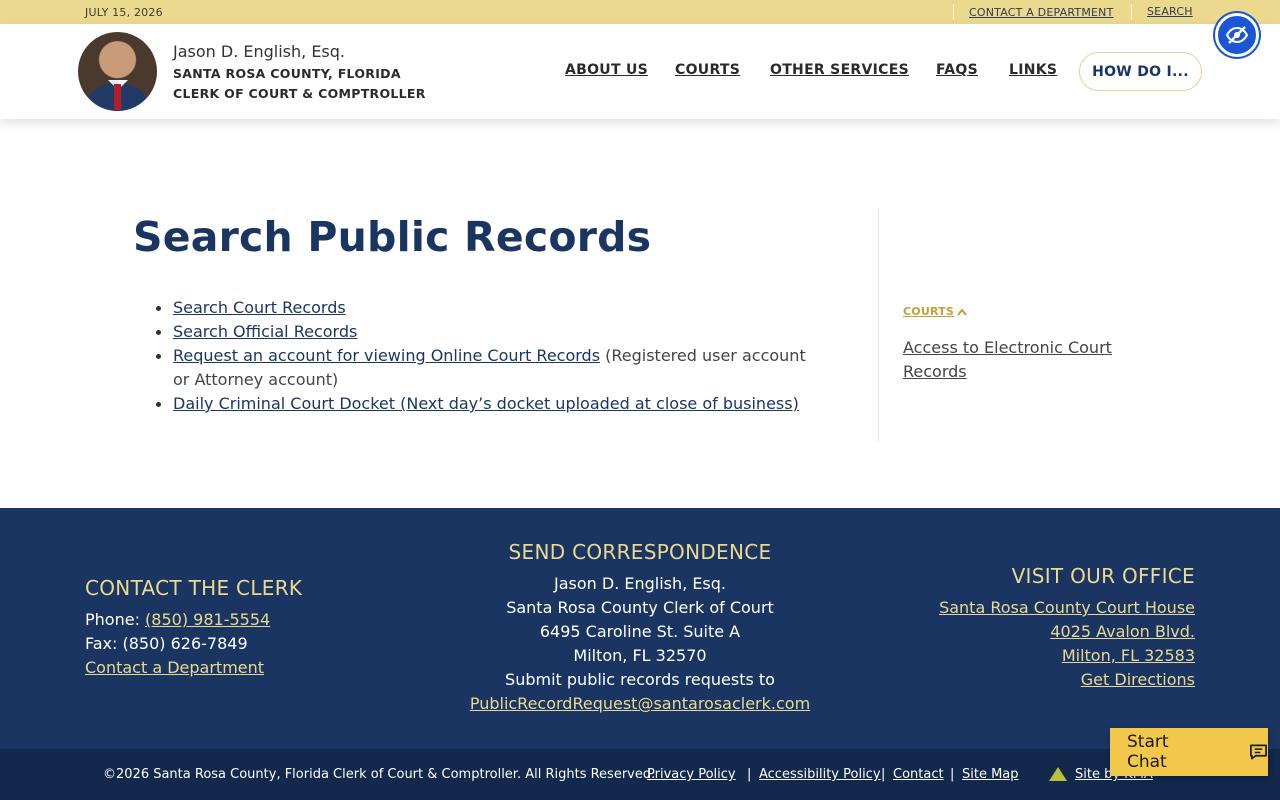  What do you see at coordinates (640, 607) in the screenshot?
I see `correspondence-line: Santa Rosa County Clerk of Court` at bounding box center [640, 607].